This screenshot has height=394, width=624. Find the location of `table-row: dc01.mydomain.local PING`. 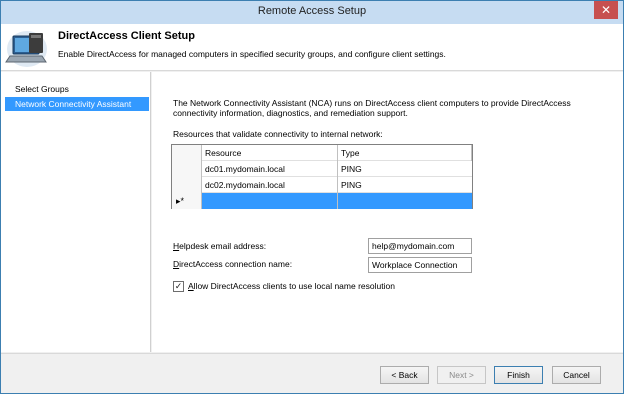

table-row: dc01.mydomain.local PING is located at coordinates (322, 169).